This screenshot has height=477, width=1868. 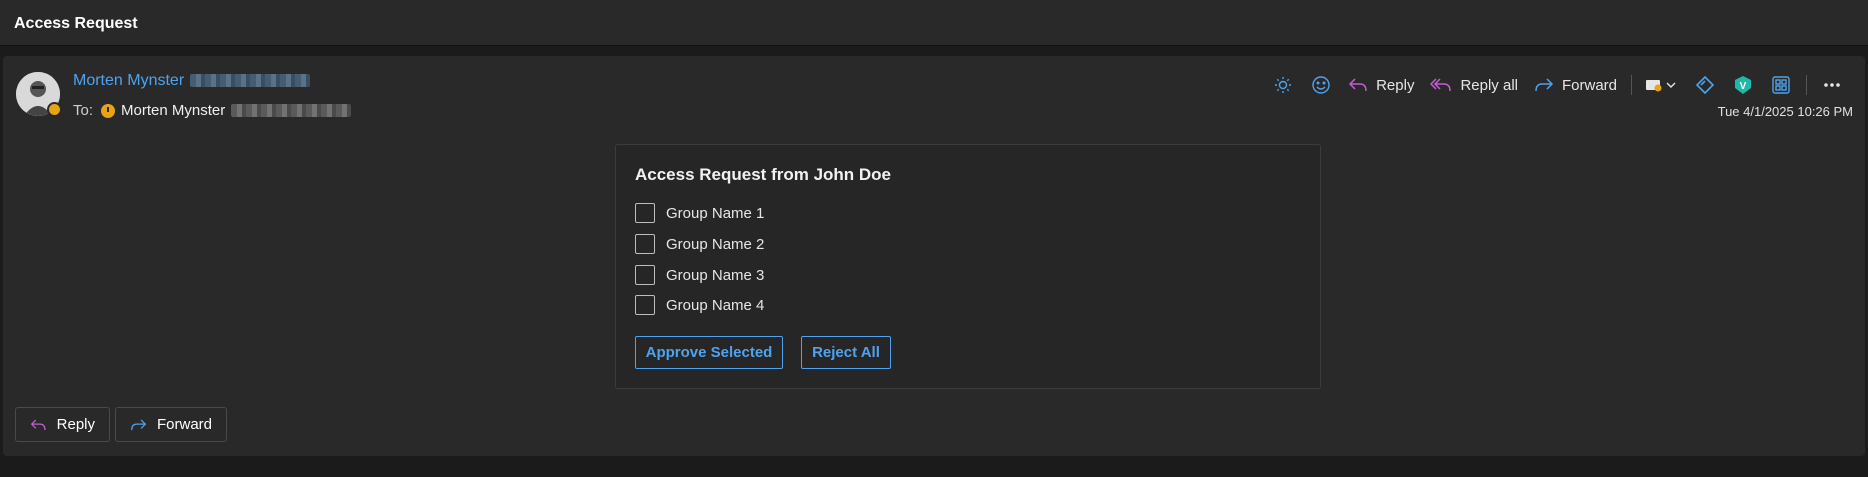 I want to click on to-label: To:, so click(x=83, y=110).